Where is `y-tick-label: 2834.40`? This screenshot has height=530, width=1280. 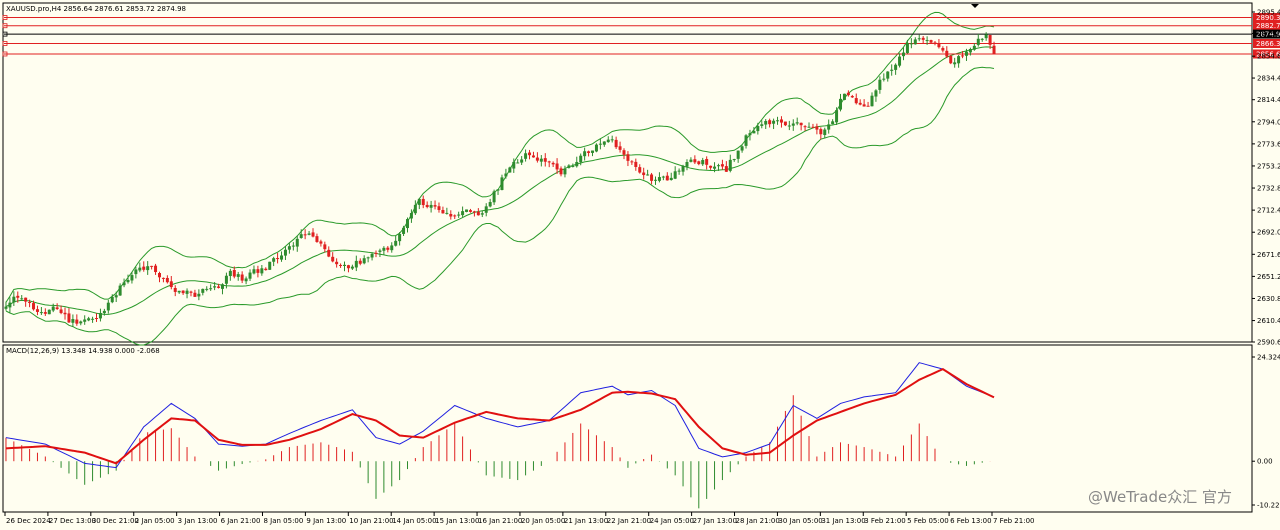
y-tick-label: 2834.40 is located at coordinates (1268, 79).